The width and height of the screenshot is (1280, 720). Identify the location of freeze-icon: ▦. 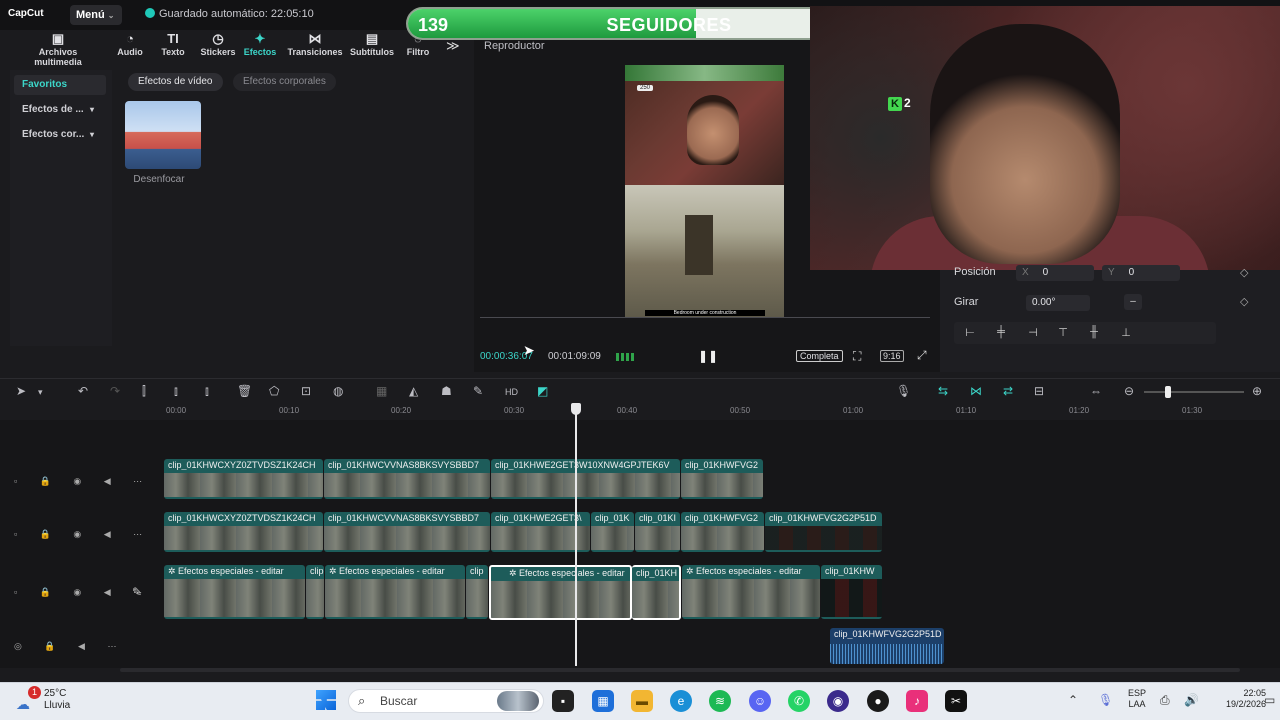
(381, 391).